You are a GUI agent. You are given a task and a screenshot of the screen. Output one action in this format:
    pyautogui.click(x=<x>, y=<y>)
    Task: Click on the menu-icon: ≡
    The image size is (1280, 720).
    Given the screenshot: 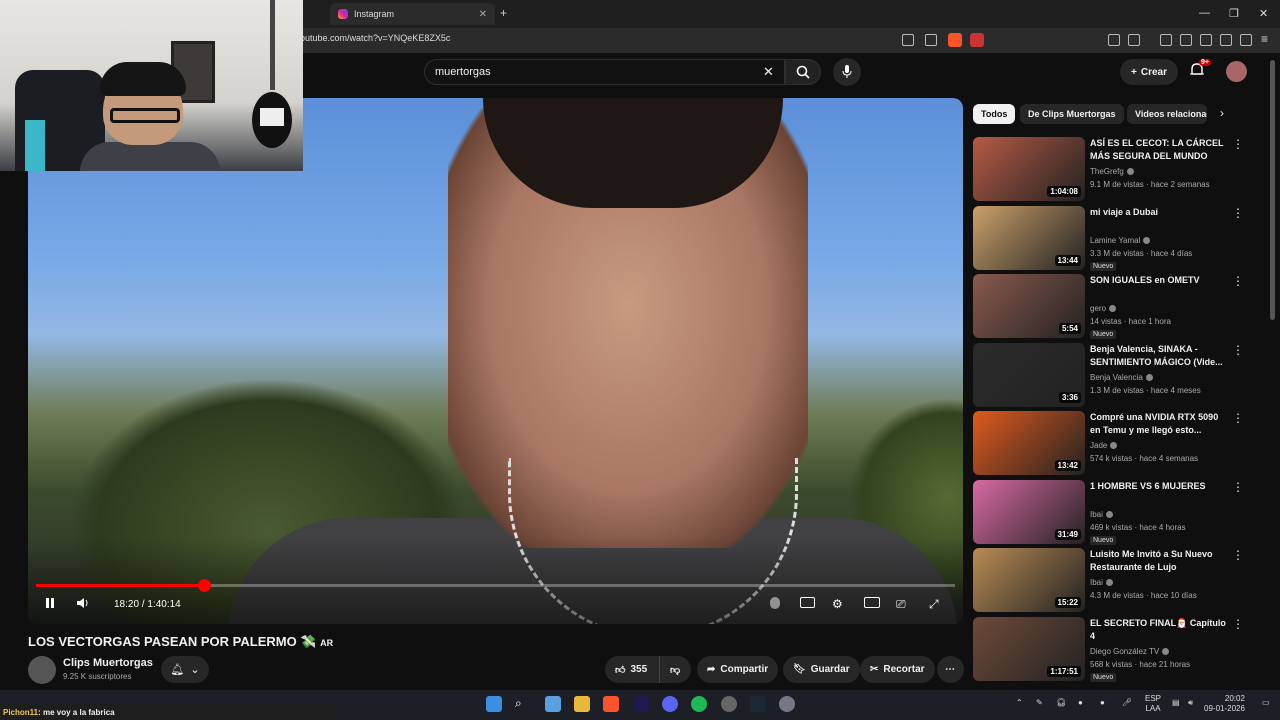 What is the action you would take?
    pyautogui.click(x=1264, y=39)
    